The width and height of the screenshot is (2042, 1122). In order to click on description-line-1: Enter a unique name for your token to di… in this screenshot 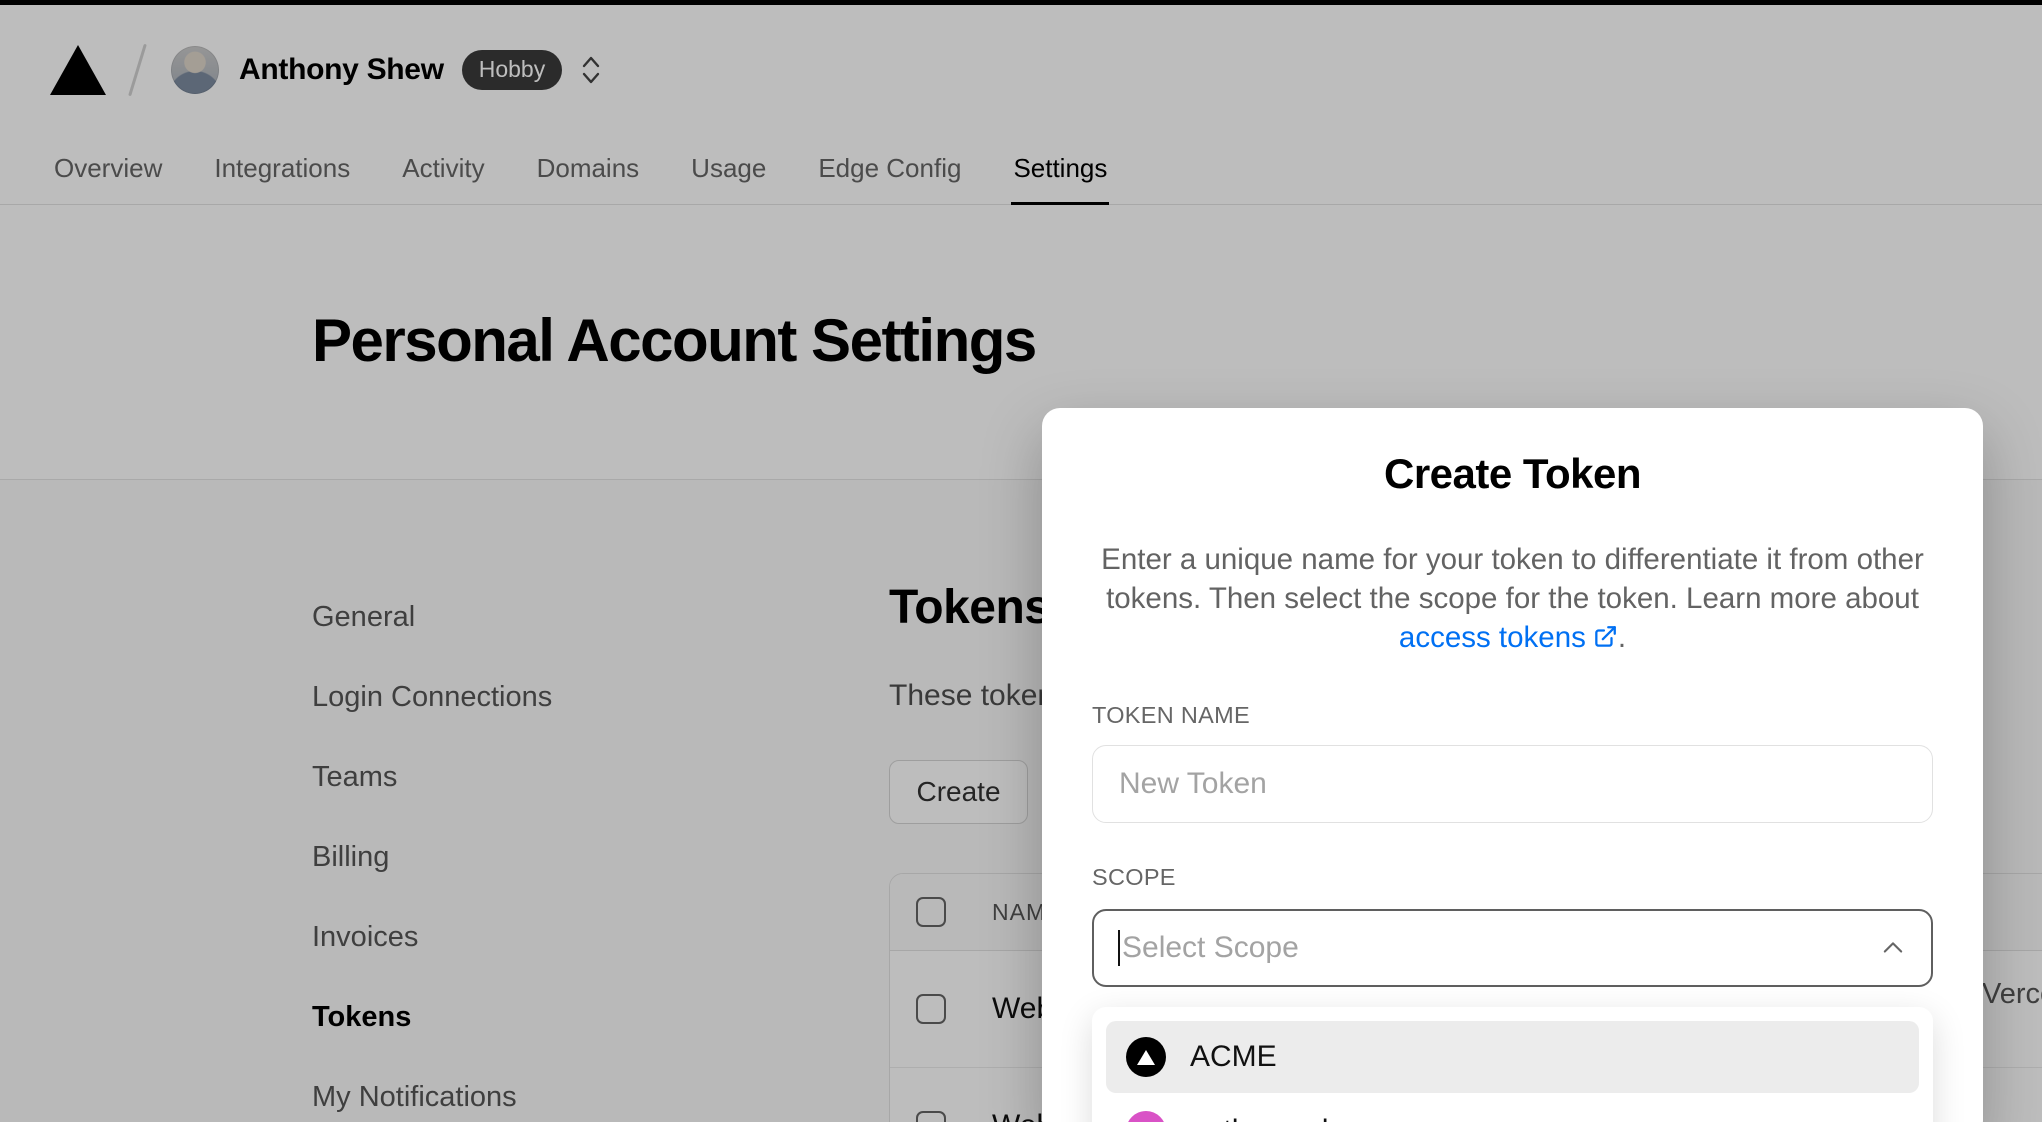, I will do `click(1512, 559)`.